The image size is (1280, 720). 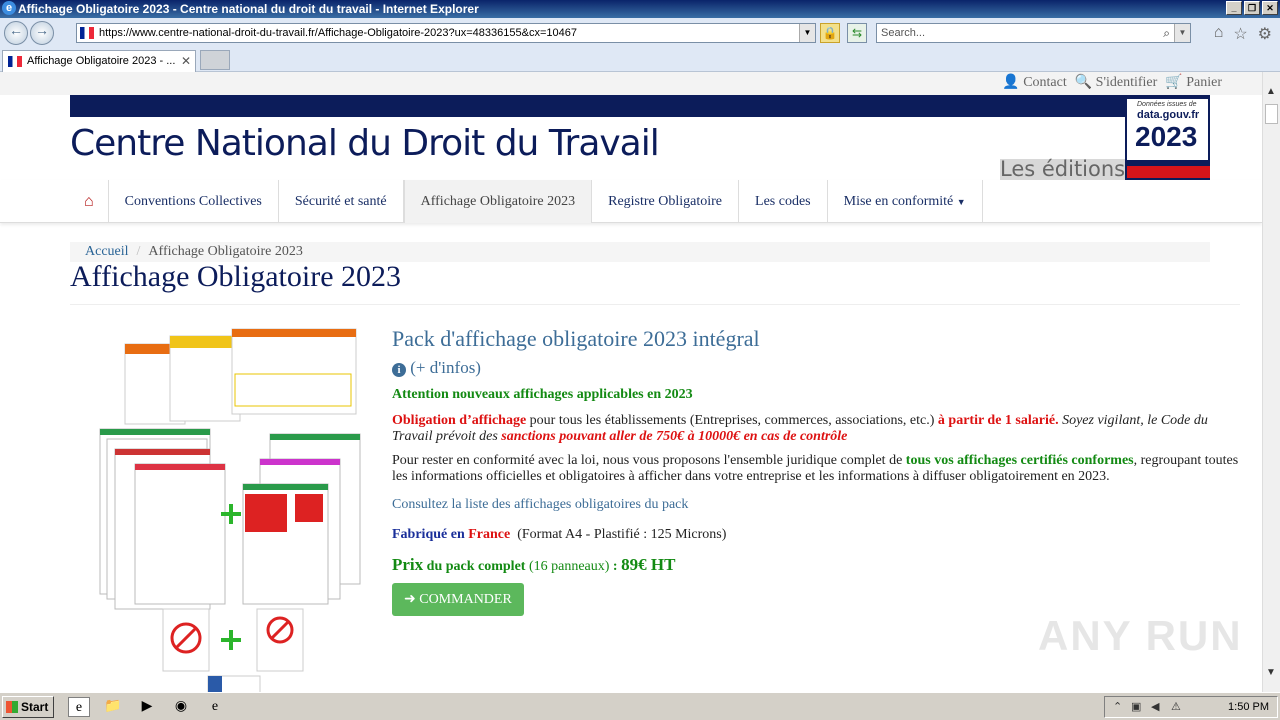 What do you see at coordinates (225, 251) in the screenshot?
I see `breadcrumb-current: Affichage Obligatoire 2023` at bounding box center [225, 251].